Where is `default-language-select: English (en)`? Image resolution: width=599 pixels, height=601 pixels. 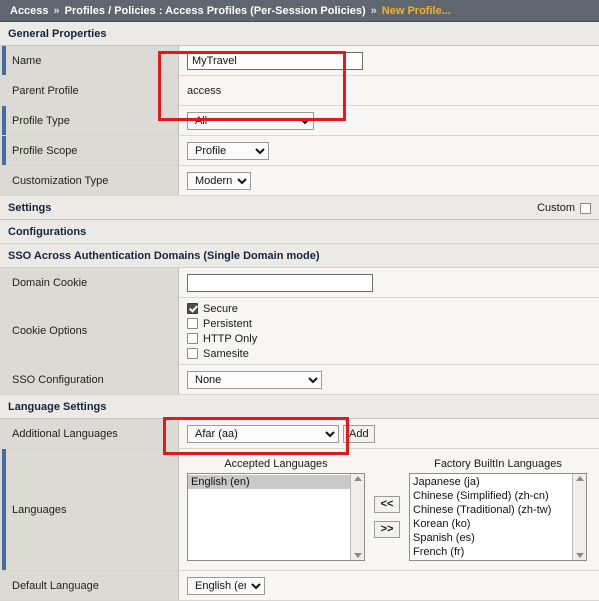 default-language-select: English (en) is located at coordinates (226, 586).